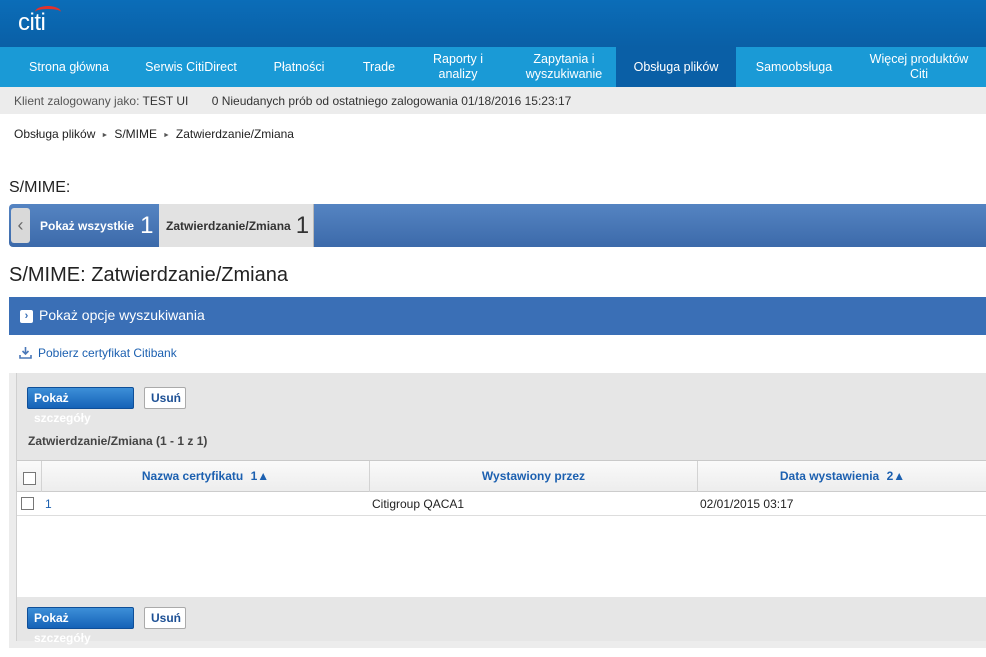  Describe the element at coordinates (165, 618) in the screenshot. I see `delete-button-bottom: Usuń` at that location.